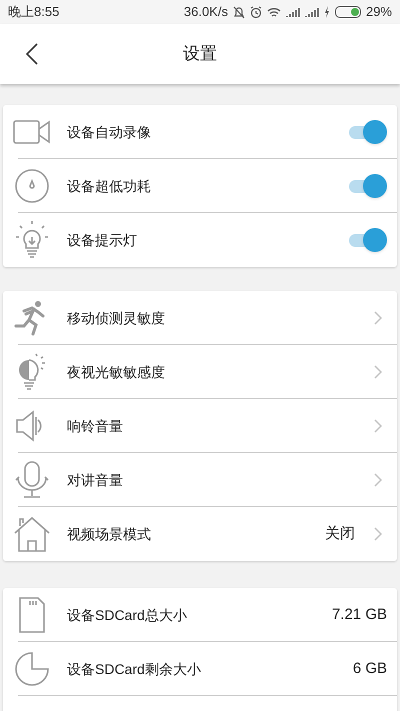 This screenshot has height=711, width=400. What do you see at coordinates (109, 534) in the screenshot?
I see `setting-label: 视频场景模式` at bounding box center [109, 534].